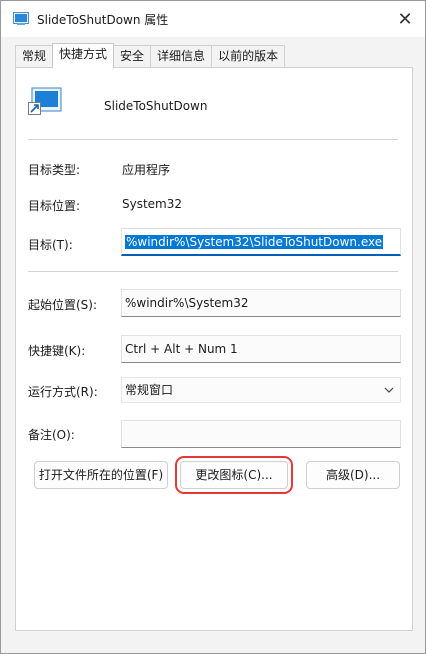 This screenshot has width=426, height=654. I want to click on target-input: %windir%\System32\SlideToShutDown.exe, so click(261, 242).